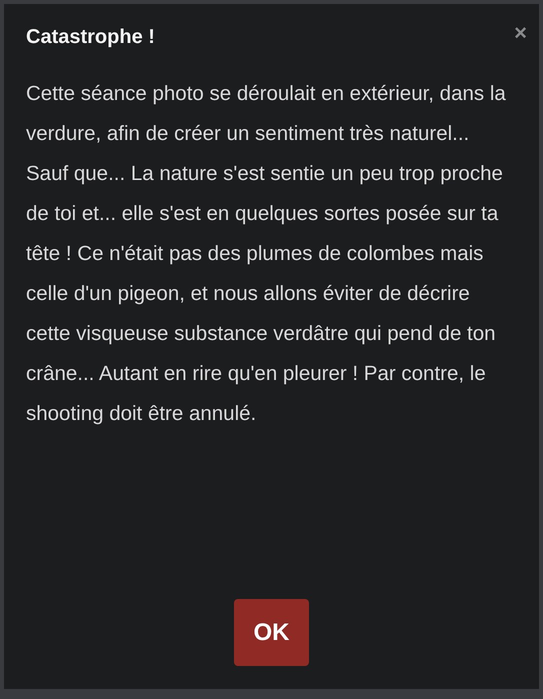 This screenshot has width=543, height=699. I want to click on close-button: ×, so click(520, 33).